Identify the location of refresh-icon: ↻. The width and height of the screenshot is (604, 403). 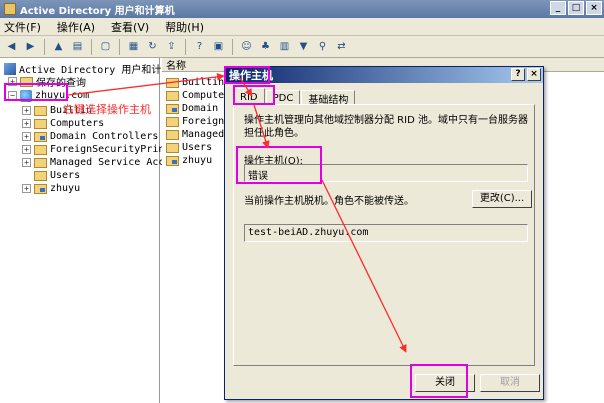
(152, 46).